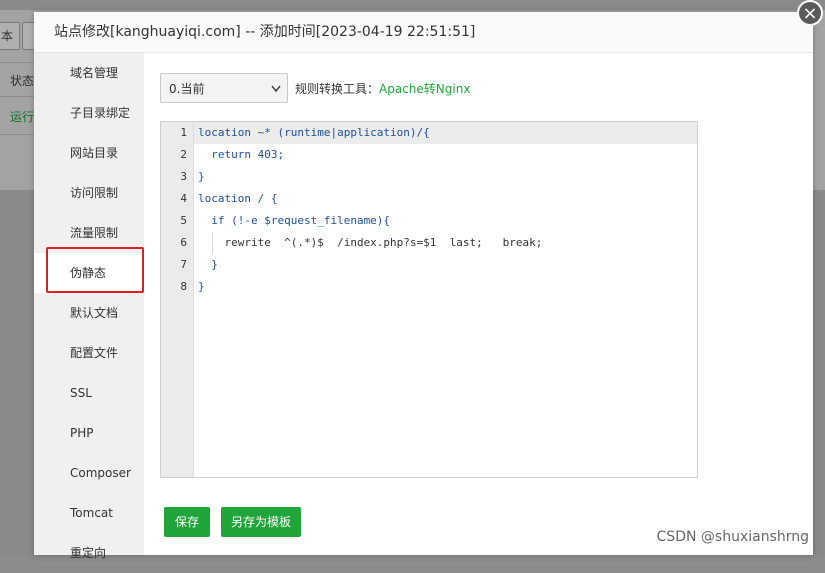 This screenshot has width=825, height=573. Describe the element at coordinates (810, 13) in the screenshot. I see `close-icon: ×` at that location.